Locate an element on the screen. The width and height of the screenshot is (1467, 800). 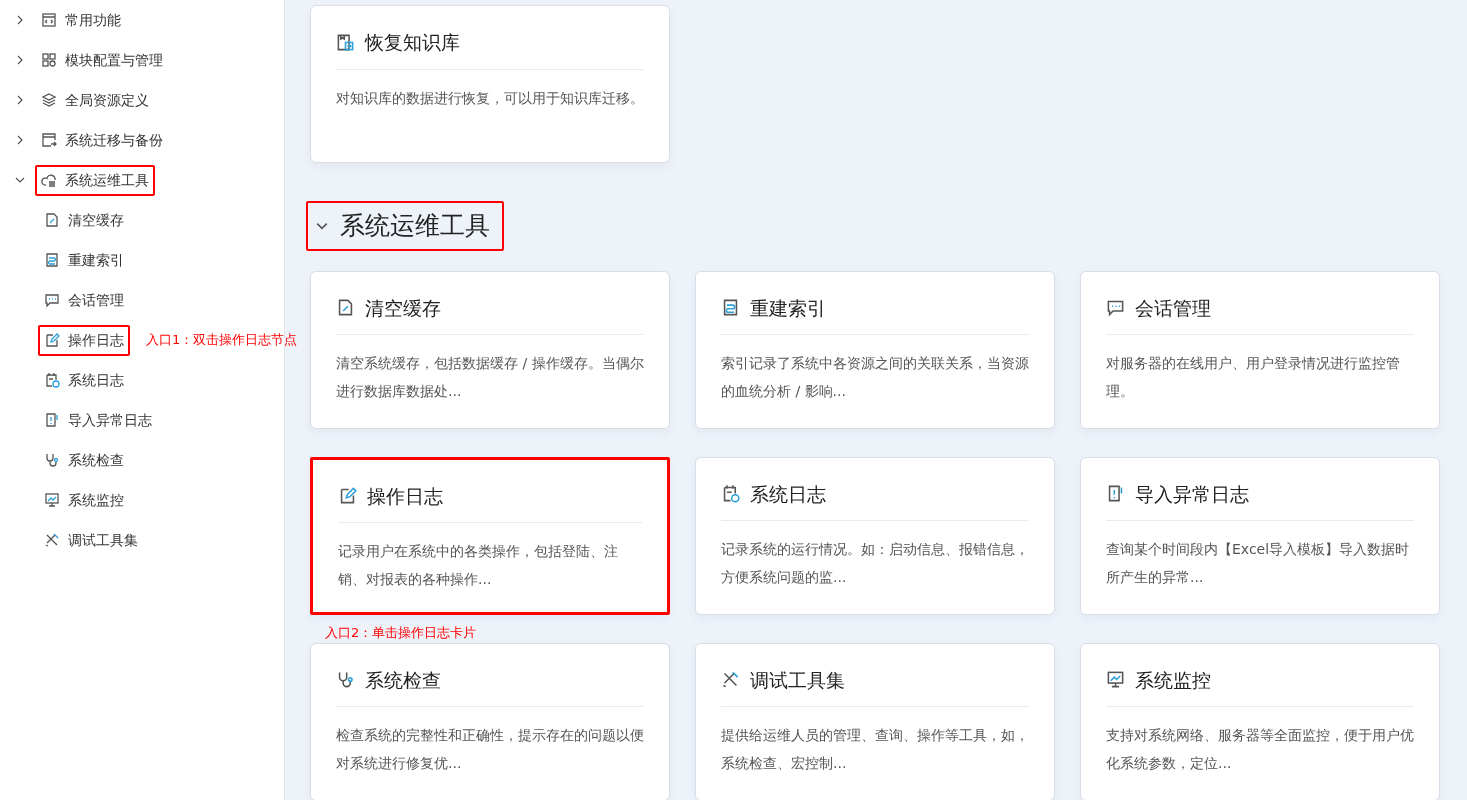
sidebar-item: 全局资源定义 is located at coordinates (95, 100).